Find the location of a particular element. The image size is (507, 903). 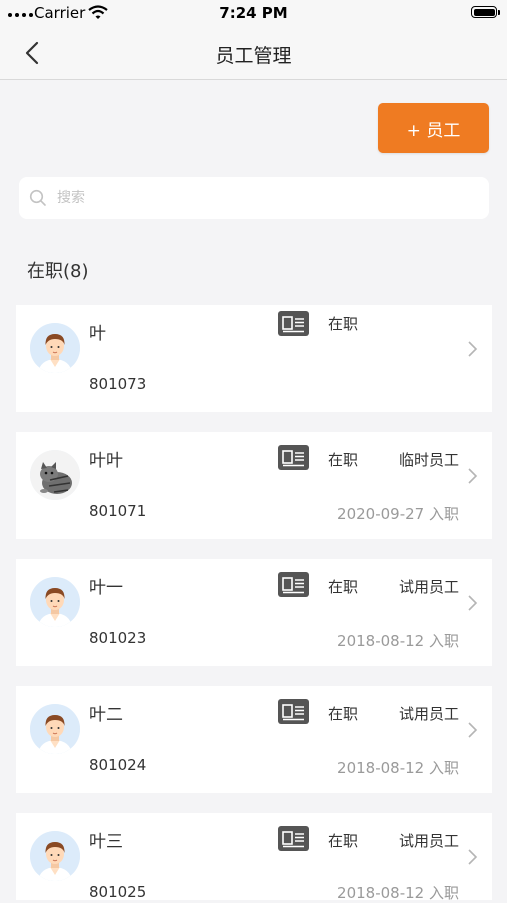

battery-cap is located at coordinates (499, 12).